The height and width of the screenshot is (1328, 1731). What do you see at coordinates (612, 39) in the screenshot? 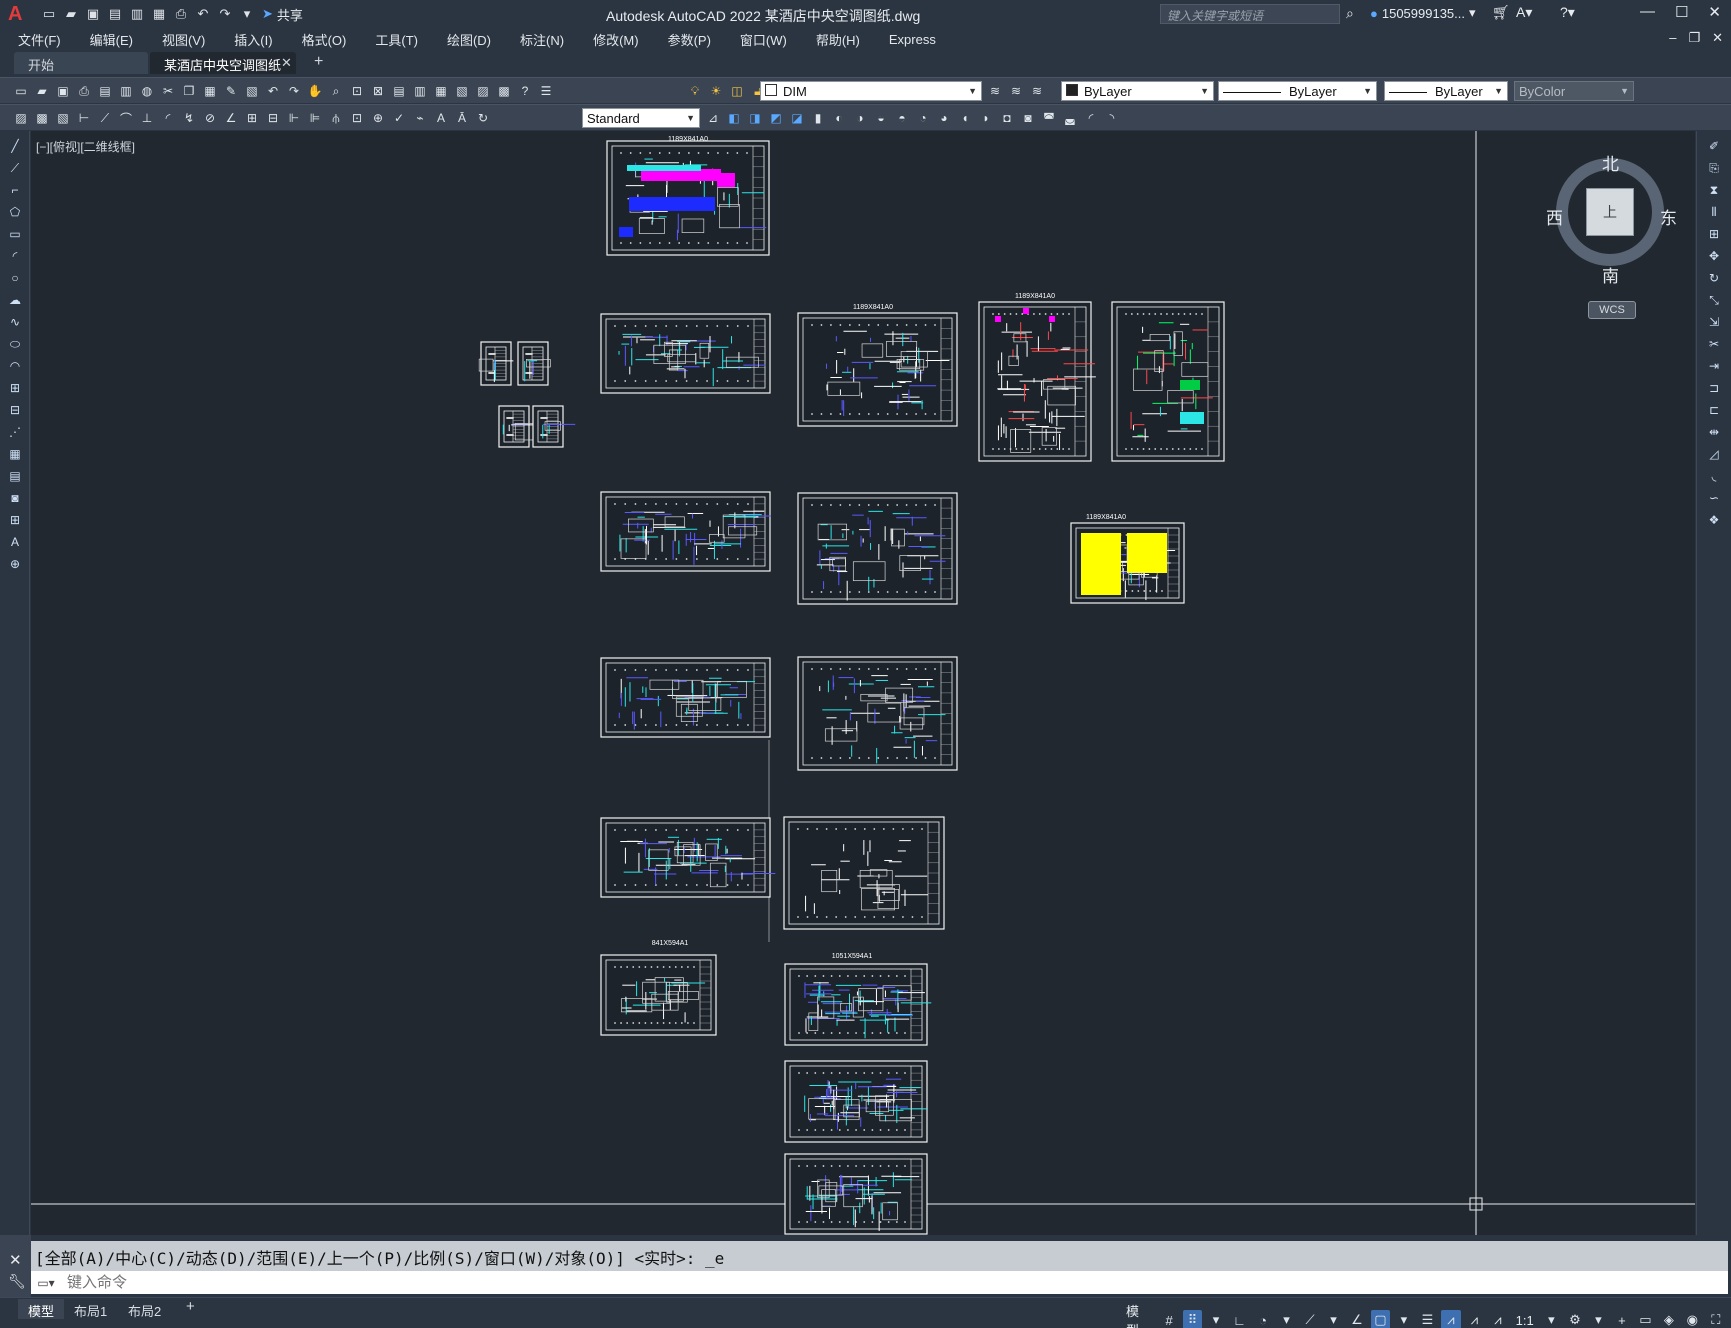
I see `menu-modify: 修改(M)` at bounding box center [612, 39].